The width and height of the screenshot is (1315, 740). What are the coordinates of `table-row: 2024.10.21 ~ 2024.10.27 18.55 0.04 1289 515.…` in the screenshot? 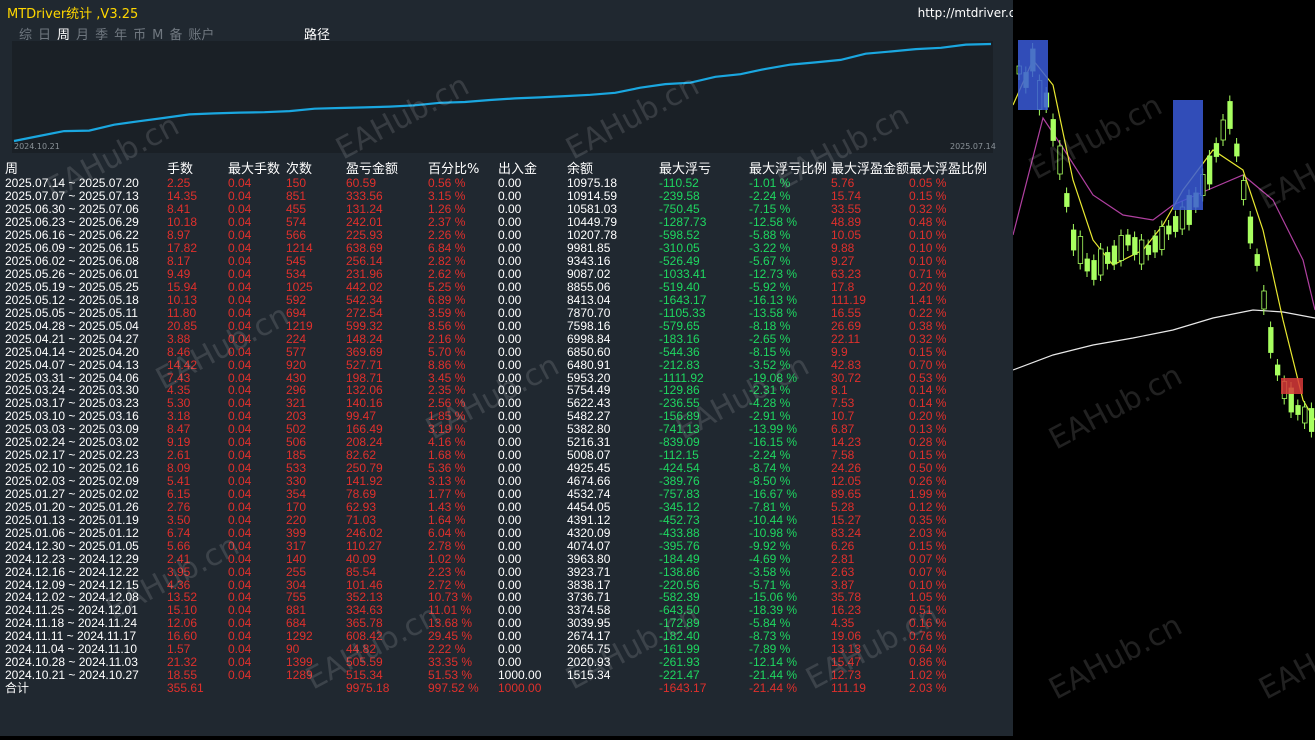 It's located at (507, 675).